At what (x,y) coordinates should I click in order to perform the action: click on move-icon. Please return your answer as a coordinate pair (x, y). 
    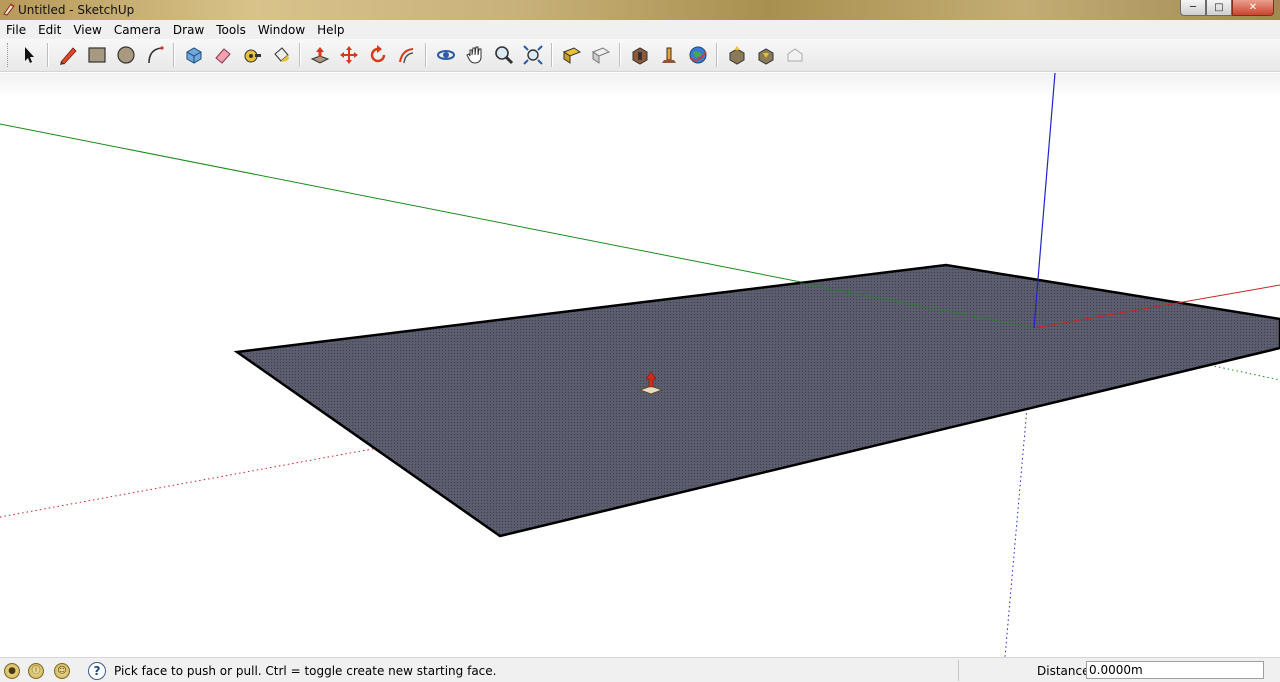
    Looking at the image, I should click on (348, 55).